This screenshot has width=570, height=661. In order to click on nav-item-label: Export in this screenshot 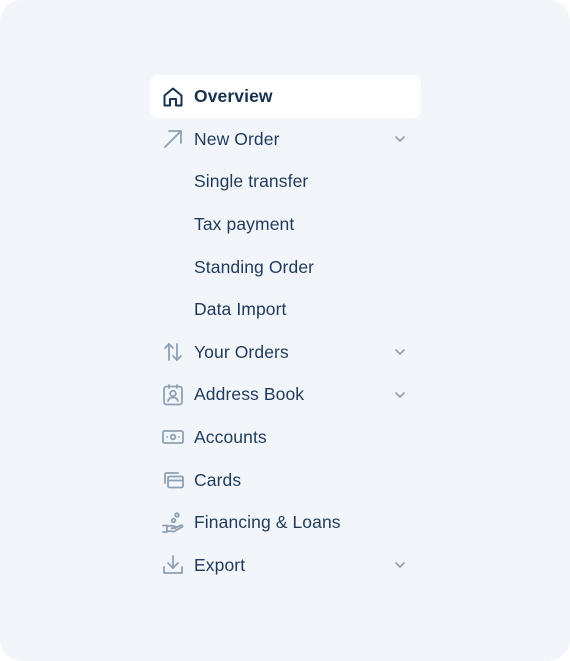, I will do `click(220, 564)`.